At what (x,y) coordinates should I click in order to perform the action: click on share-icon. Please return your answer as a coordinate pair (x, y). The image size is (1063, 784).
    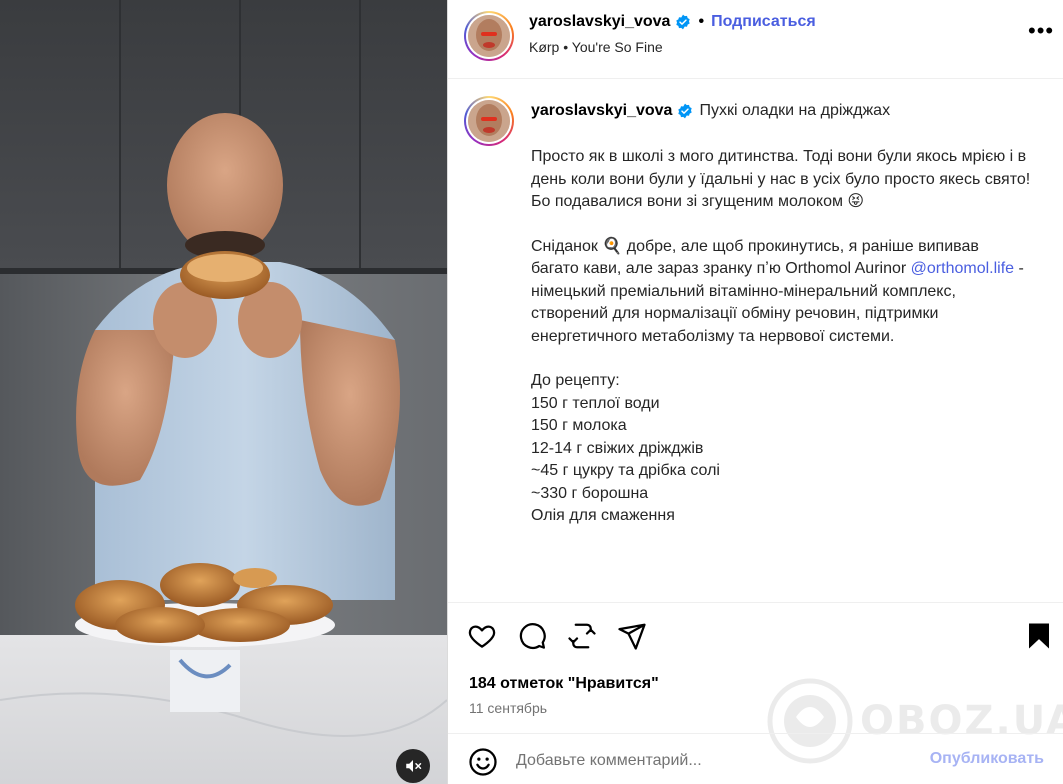
    Looking at the image, I should click on (632, 636).